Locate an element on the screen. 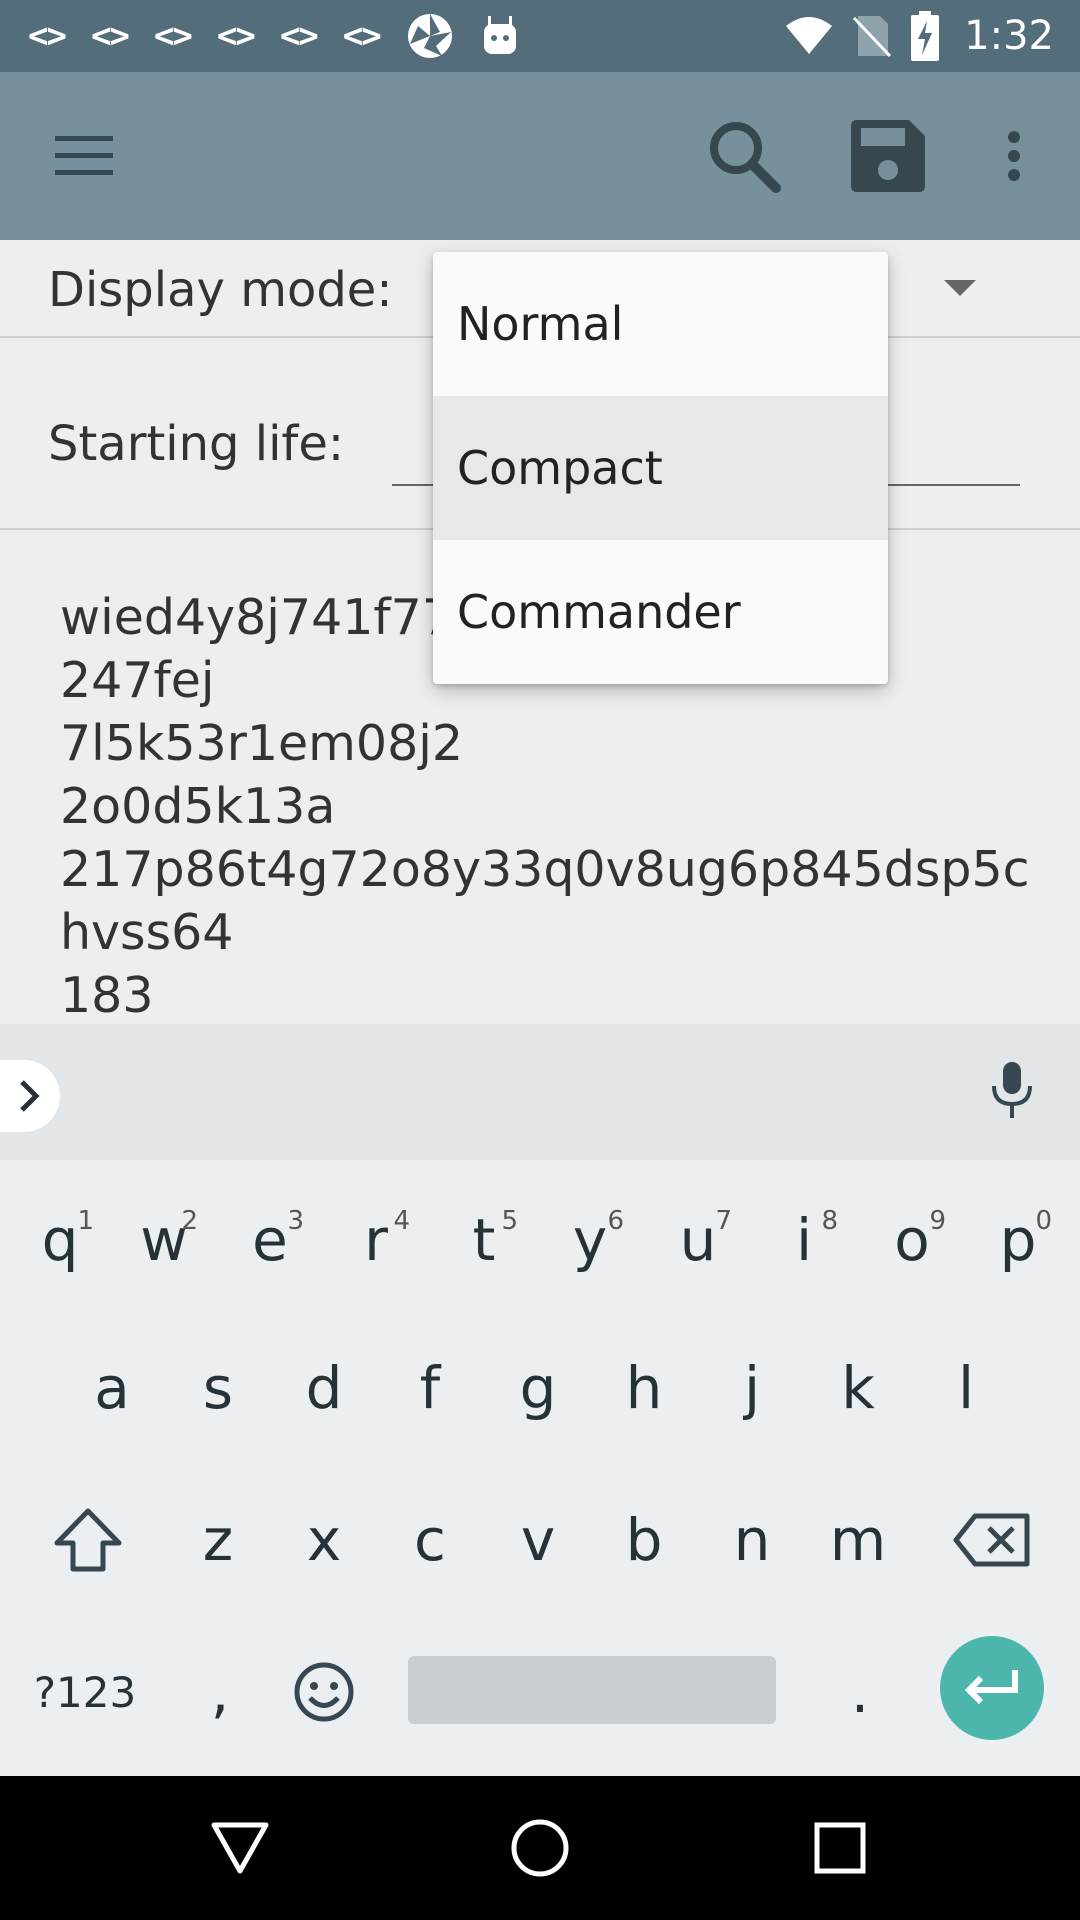 The height and width of the screenshot is (1920, 1080). key-label: t is located at coordinates (484, 1240).